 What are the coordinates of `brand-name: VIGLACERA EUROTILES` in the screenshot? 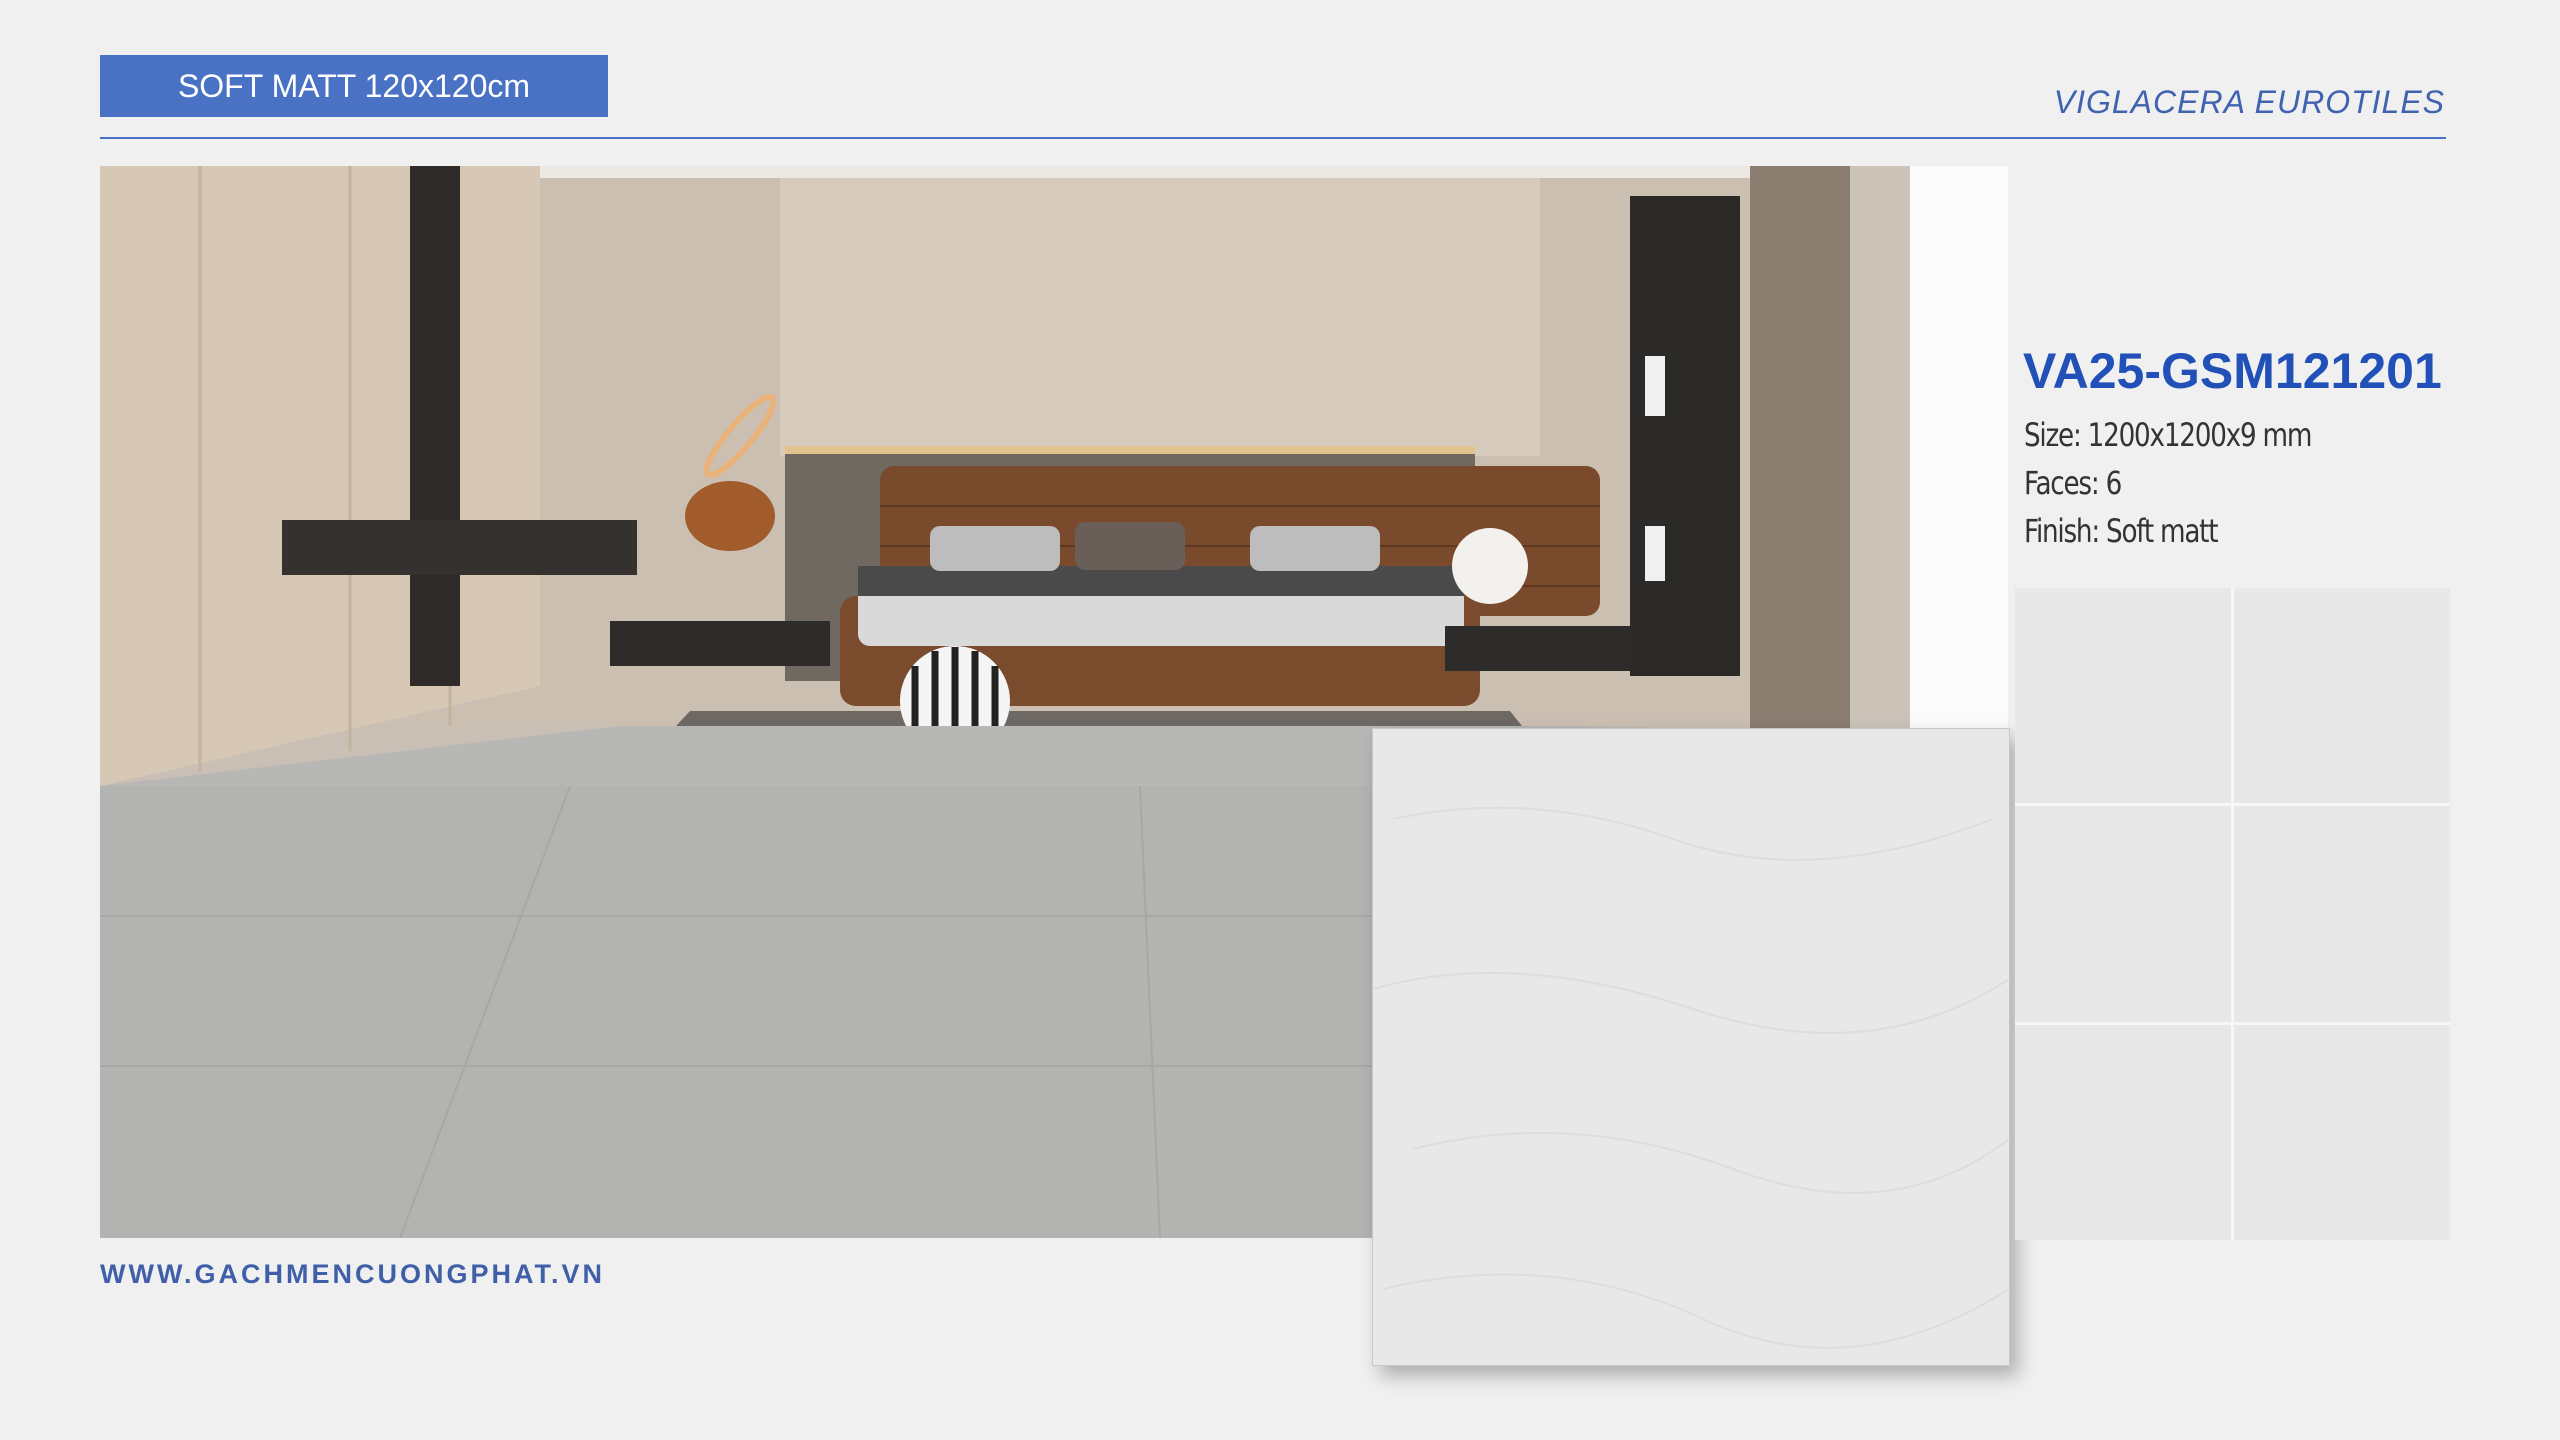 It's located at (2249, 102).